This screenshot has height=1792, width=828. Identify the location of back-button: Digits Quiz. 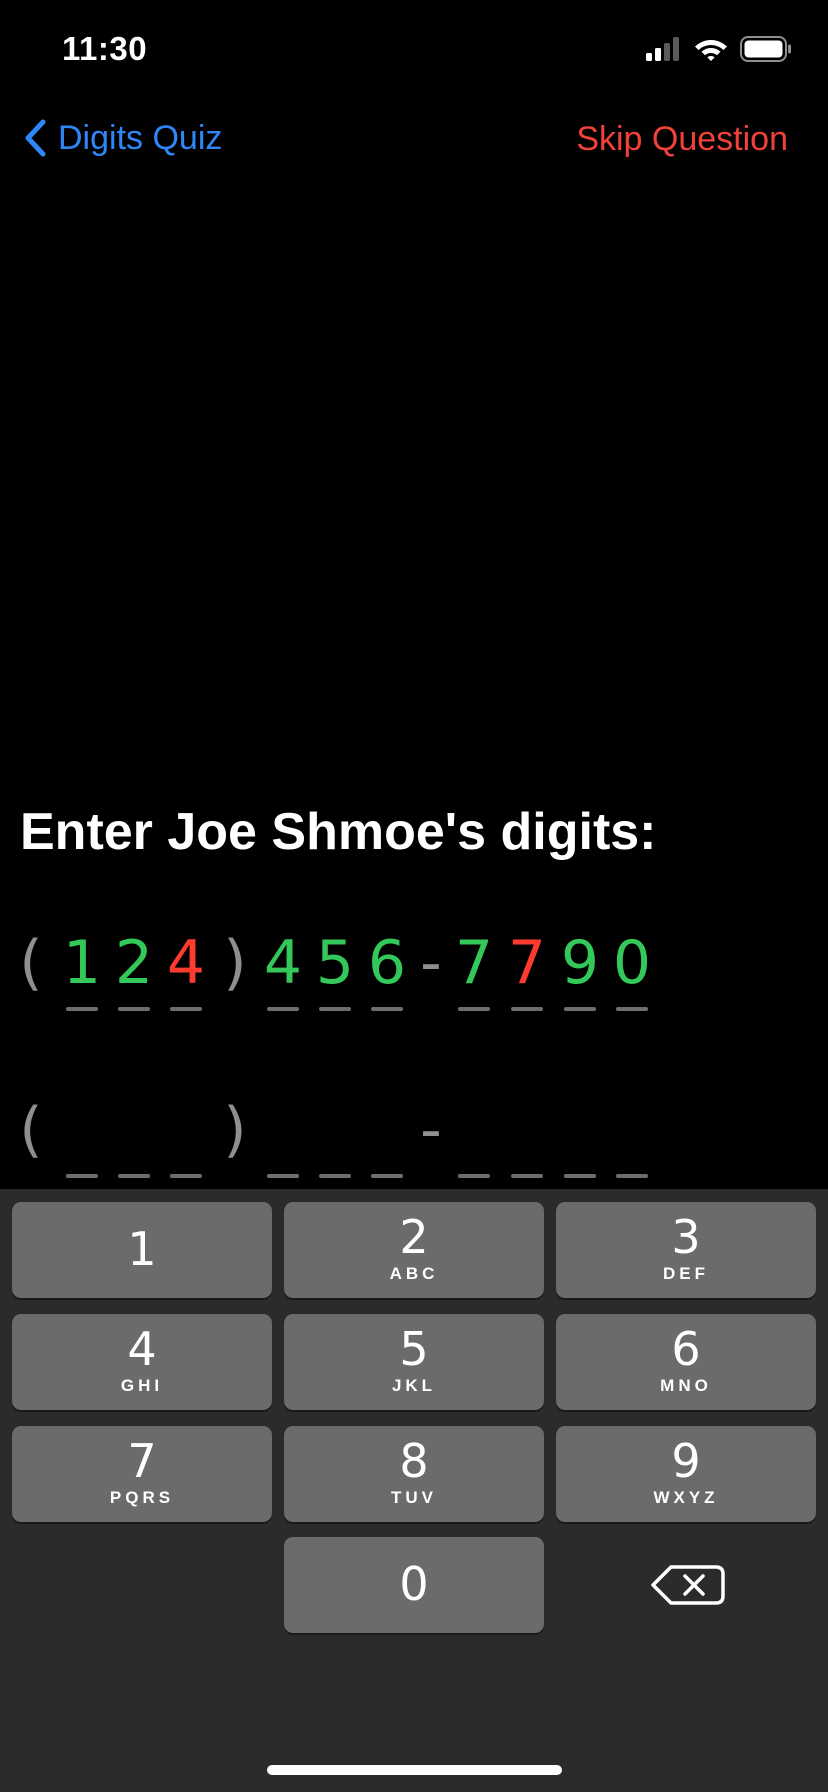
(122, 138).